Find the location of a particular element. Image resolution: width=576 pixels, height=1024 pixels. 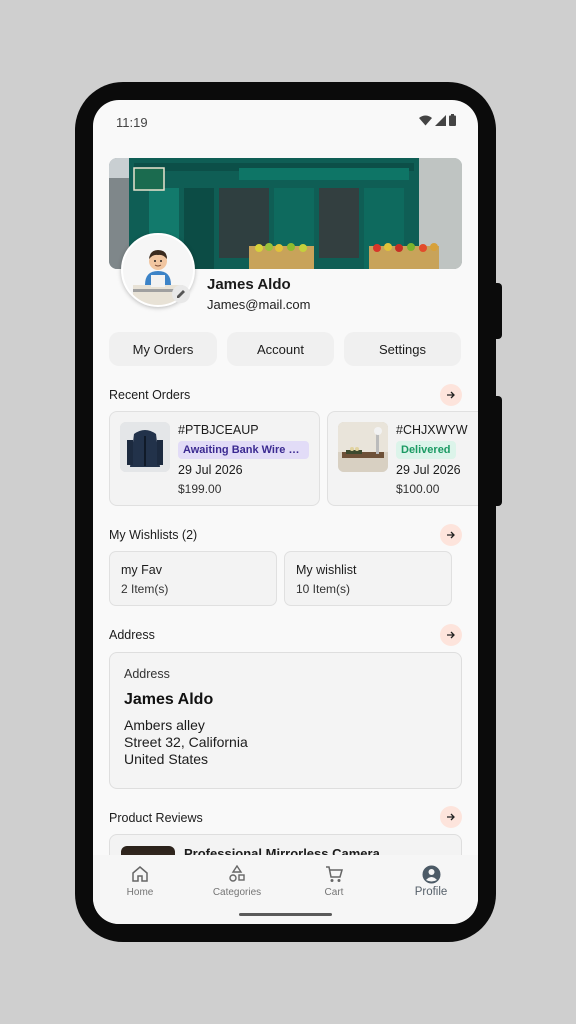

nav-label: Home is located at coordinates (140, 892).